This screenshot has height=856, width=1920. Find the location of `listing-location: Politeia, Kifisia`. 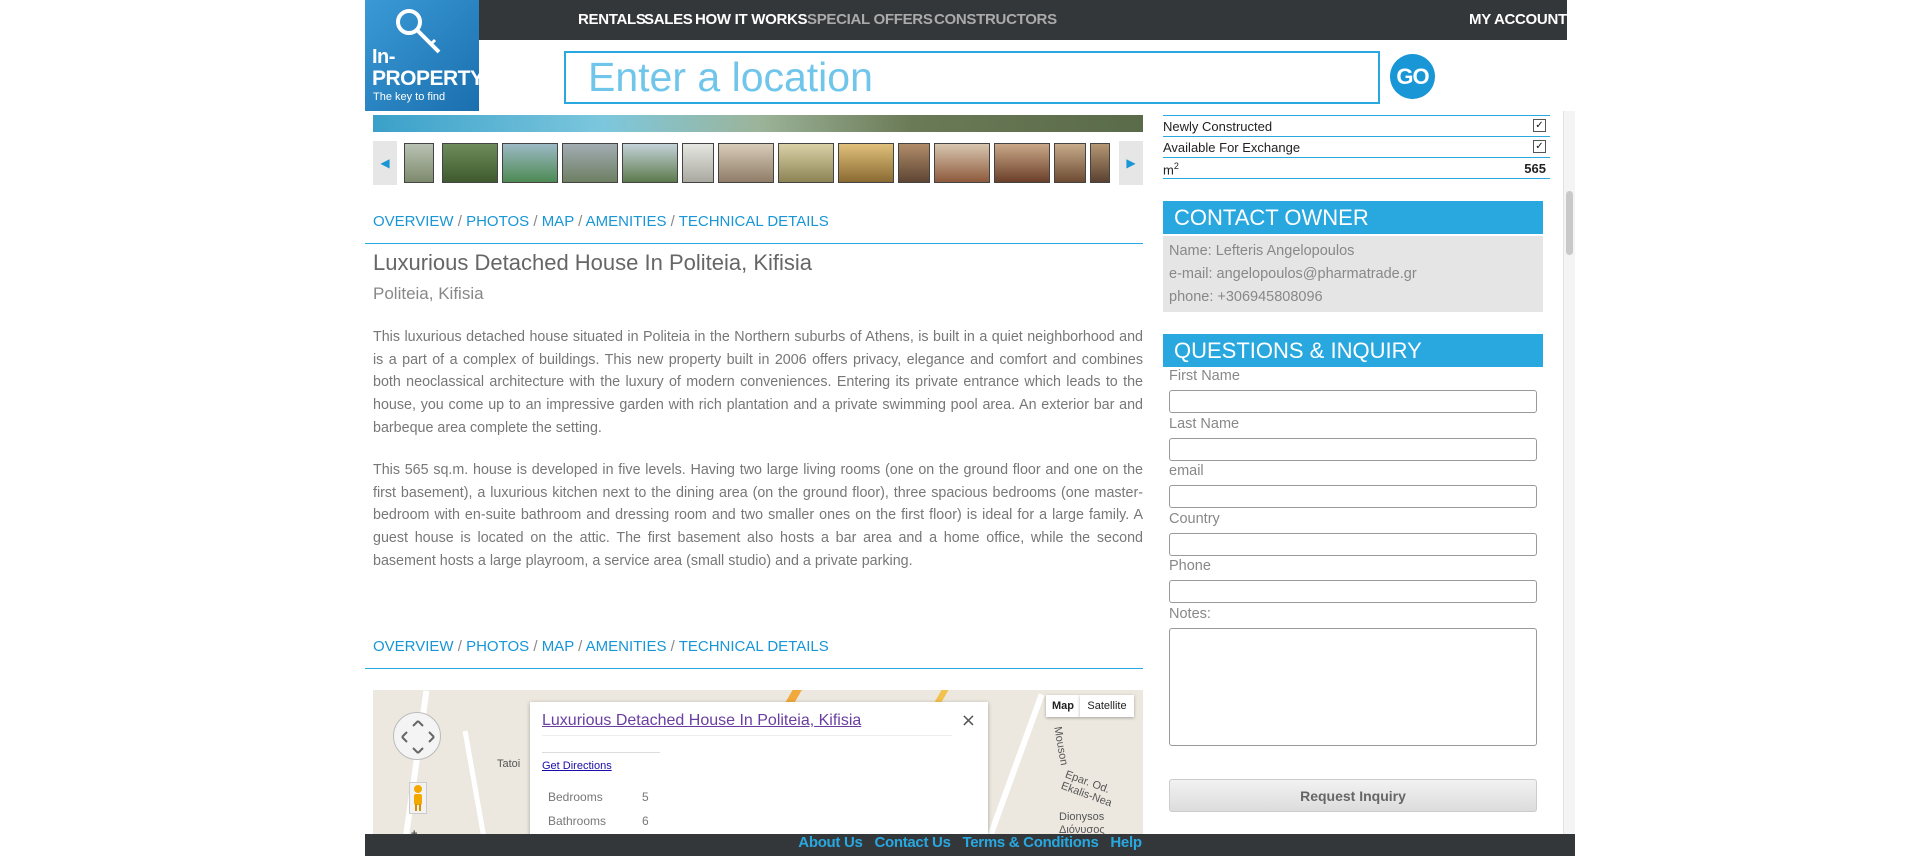

listing-location: Politeia, Kifisia is located at coordinates (428, 293).